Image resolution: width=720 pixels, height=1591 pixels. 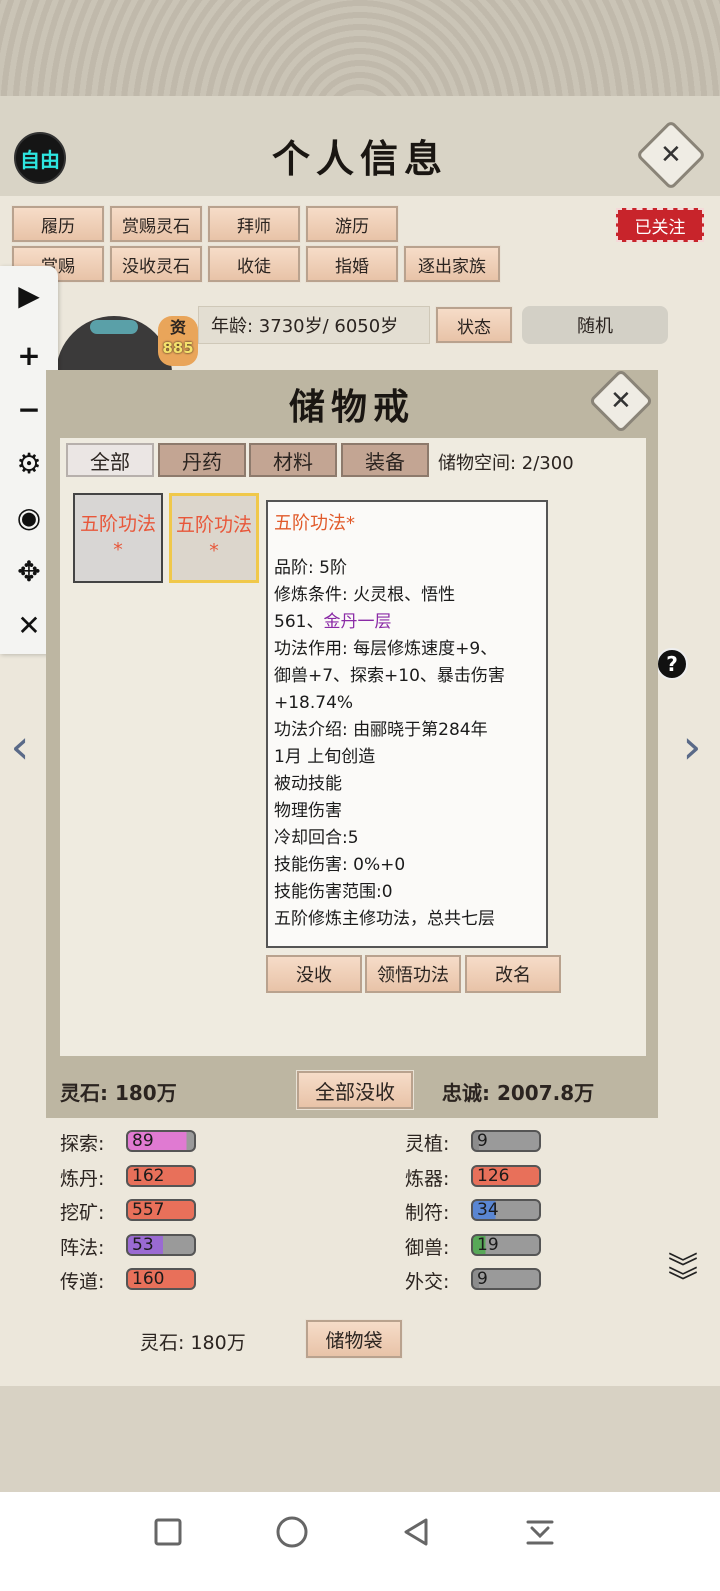 What do you see at coordinates (506, 1245) in the screenshot?
I see `stat-value-bar: 19` at bounding box center [506, 1245].